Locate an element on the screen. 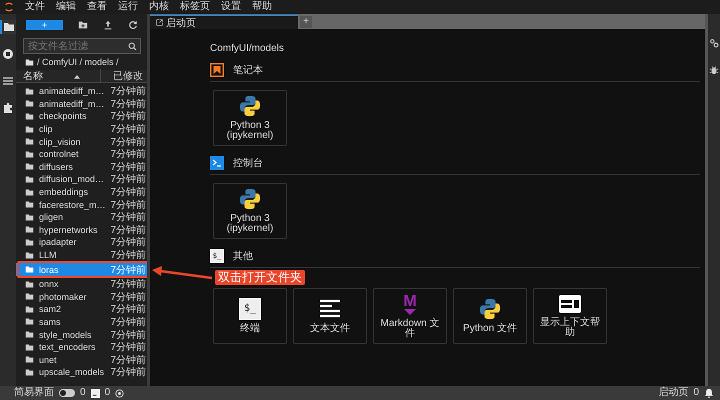 The width and height of the screenshot is (720, 400). name-column-header: 名称 is located at coordinates (48, 76).